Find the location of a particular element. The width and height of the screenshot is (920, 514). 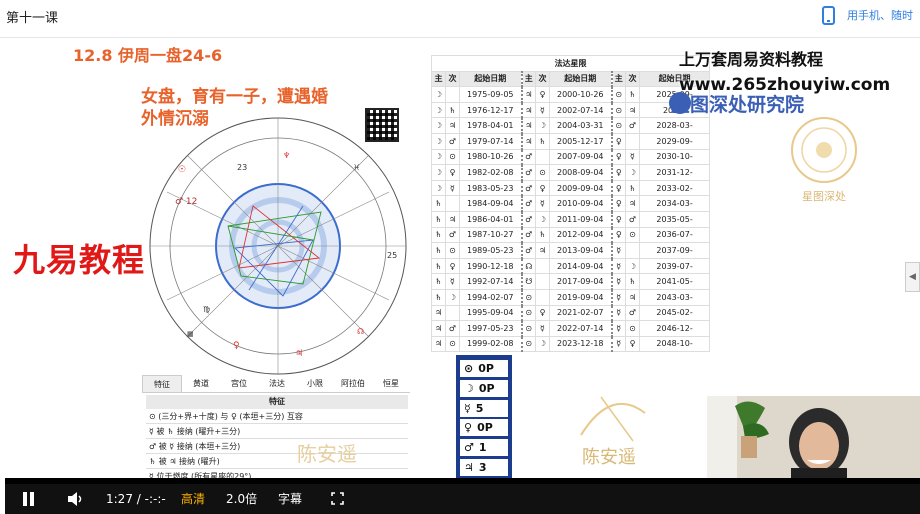

quality-button: 高清 is located at coordinates (193, 499).